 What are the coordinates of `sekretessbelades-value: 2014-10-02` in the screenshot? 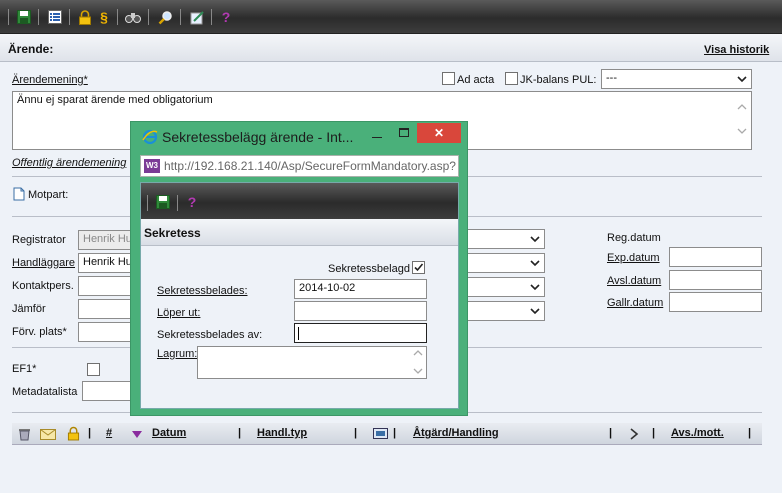 It's located at (327, 288).